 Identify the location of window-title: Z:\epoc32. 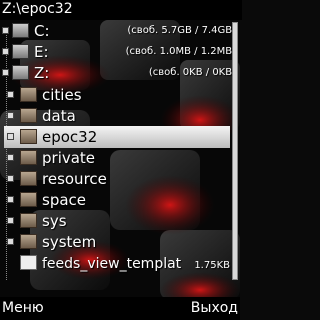
(121, 10).